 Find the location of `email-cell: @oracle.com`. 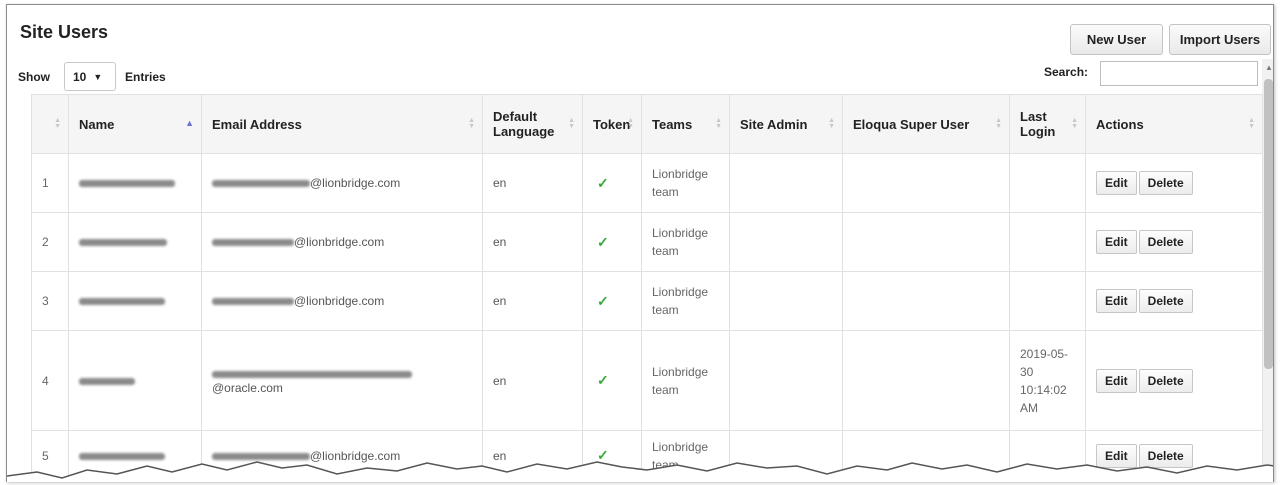

email-cell: @oracle.com is located at coordinates (342, 380).